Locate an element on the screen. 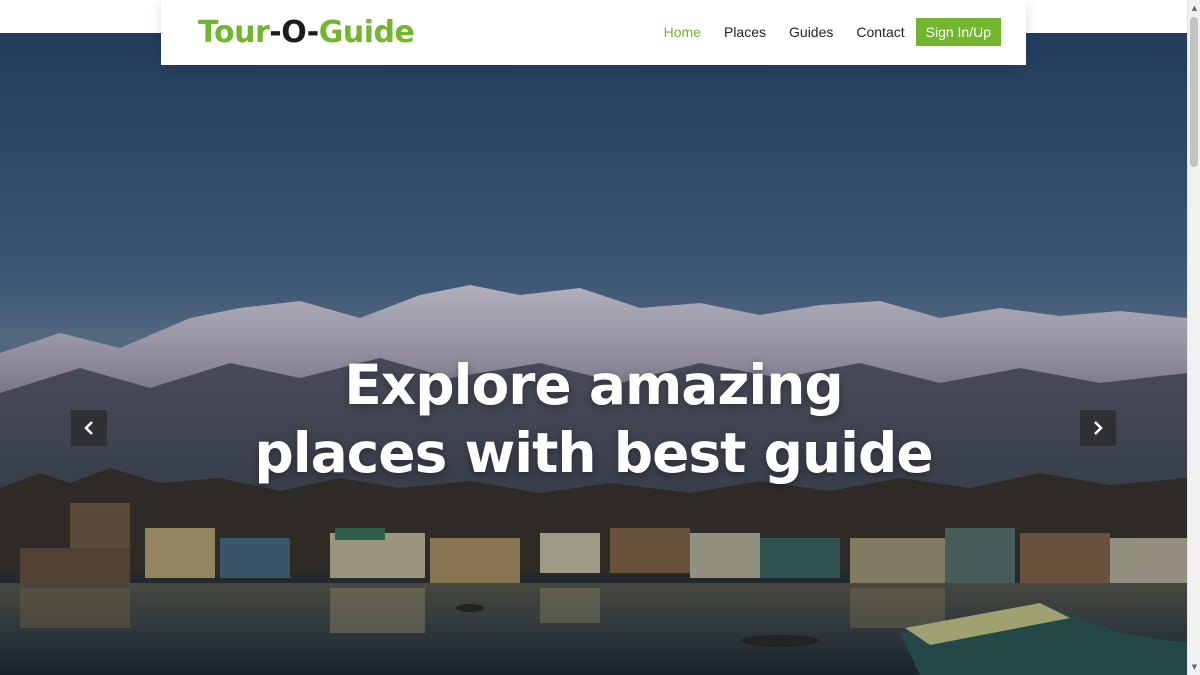  chevron-left-icon is located at coordinates (88, 428).